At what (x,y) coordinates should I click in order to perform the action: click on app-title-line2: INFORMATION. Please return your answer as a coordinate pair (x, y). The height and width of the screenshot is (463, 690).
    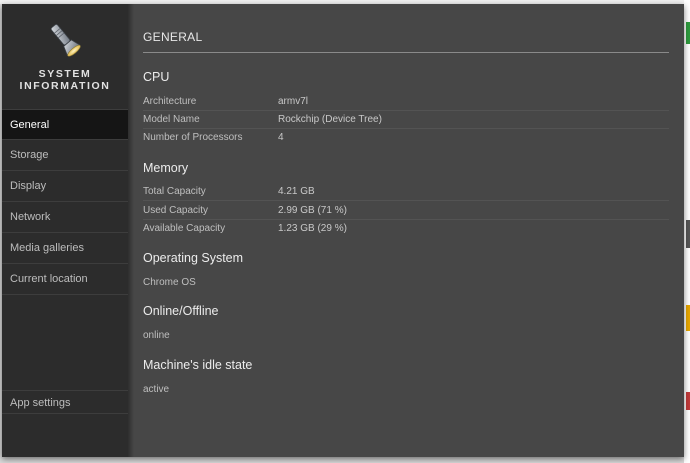
    Looking at the image, I should click on (65, 86).